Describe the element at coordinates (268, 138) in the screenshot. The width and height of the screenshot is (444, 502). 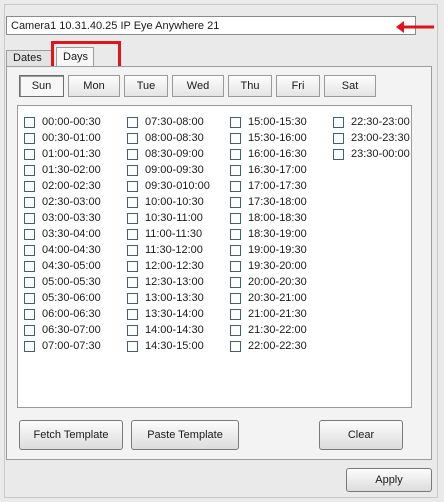
I see `time-slot-item: 15:30-16:00` at that location.